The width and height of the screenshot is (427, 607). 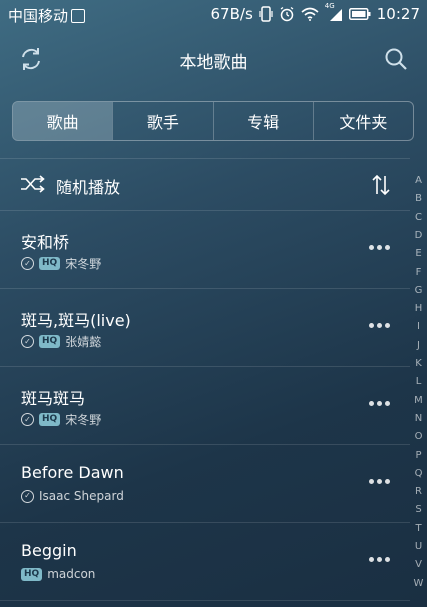 I want to click on alphabet-index-letter: O, so click(x=418, y=436).